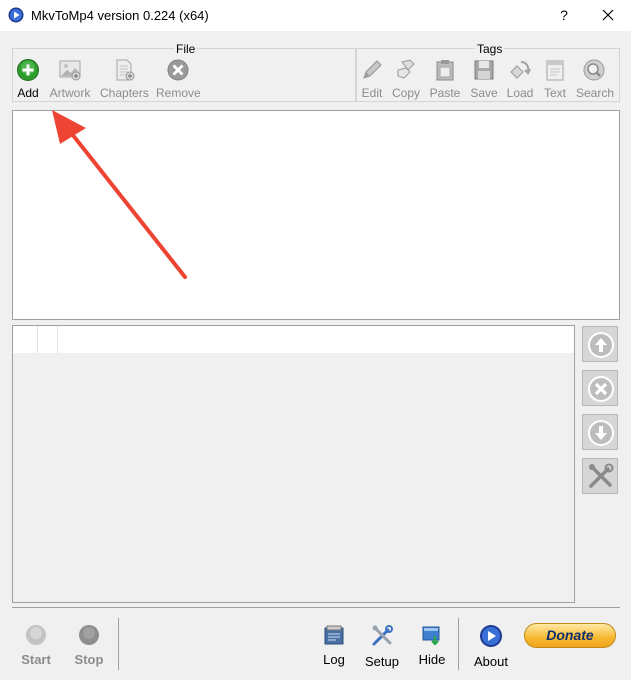  What do you see at coordinates (89, 645) in the screenshot?
I see `stop-button: Stop` at bounding box center [89, 645].